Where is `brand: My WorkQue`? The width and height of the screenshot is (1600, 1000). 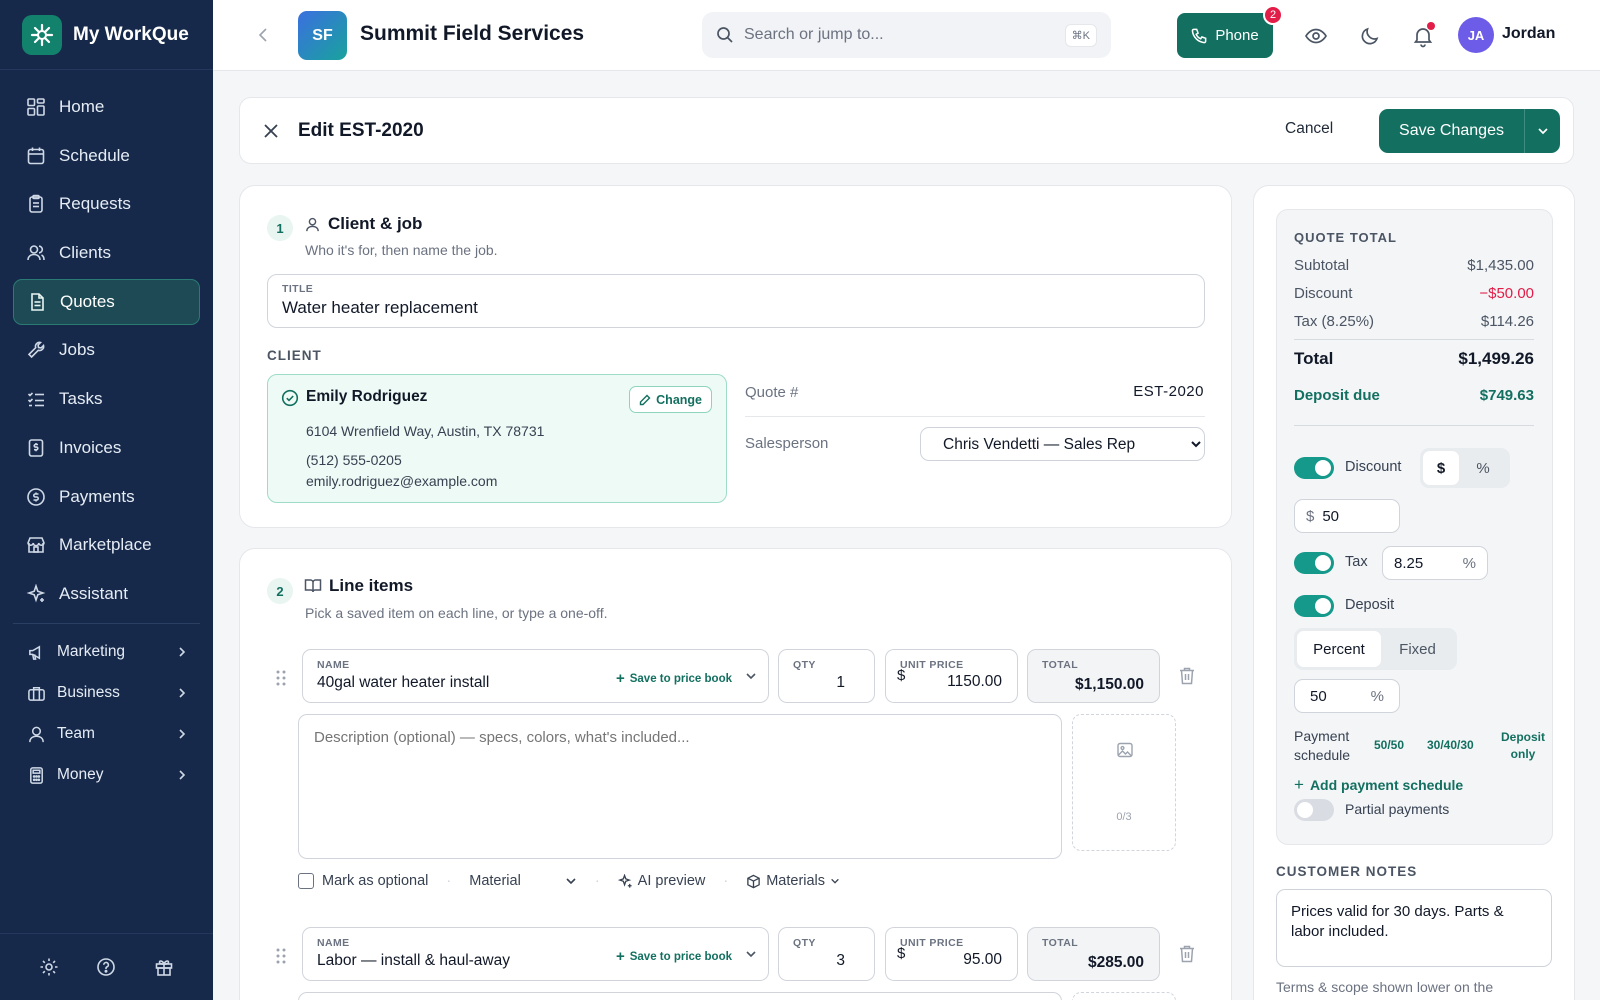 brand: My WorkQue is located at coordinates (106, 35).